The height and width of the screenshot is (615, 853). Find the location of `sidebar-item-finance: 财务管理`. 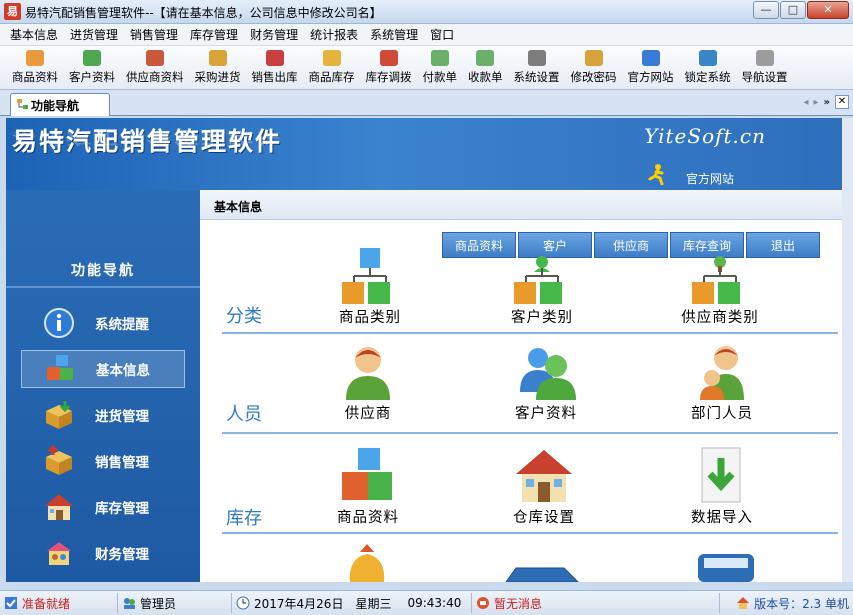

sidebar-item-finance: 财务管理 is located at coordinates (103, 553).